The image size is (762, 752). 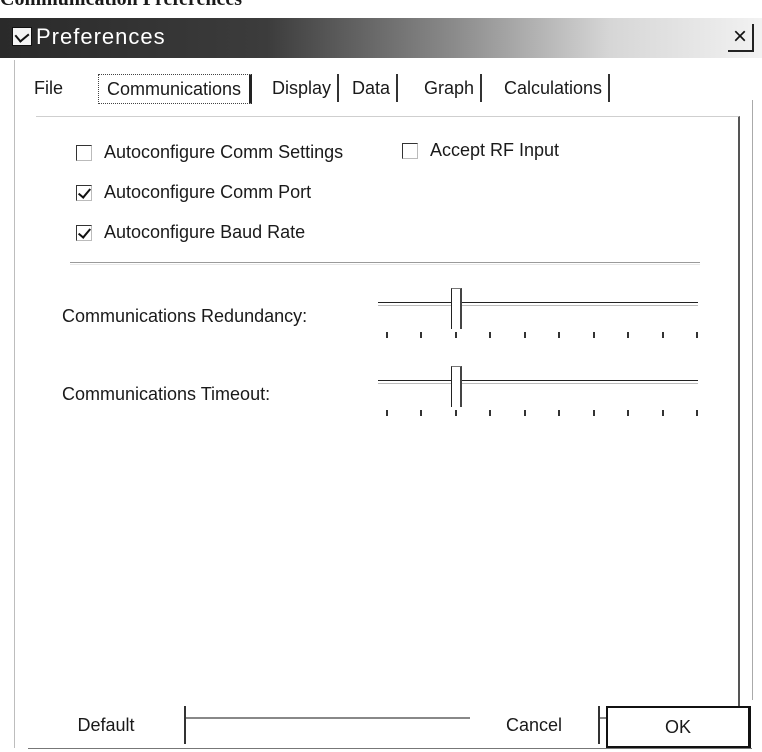 I want to click on preferences-window-icon, so click(x=22, y=36).